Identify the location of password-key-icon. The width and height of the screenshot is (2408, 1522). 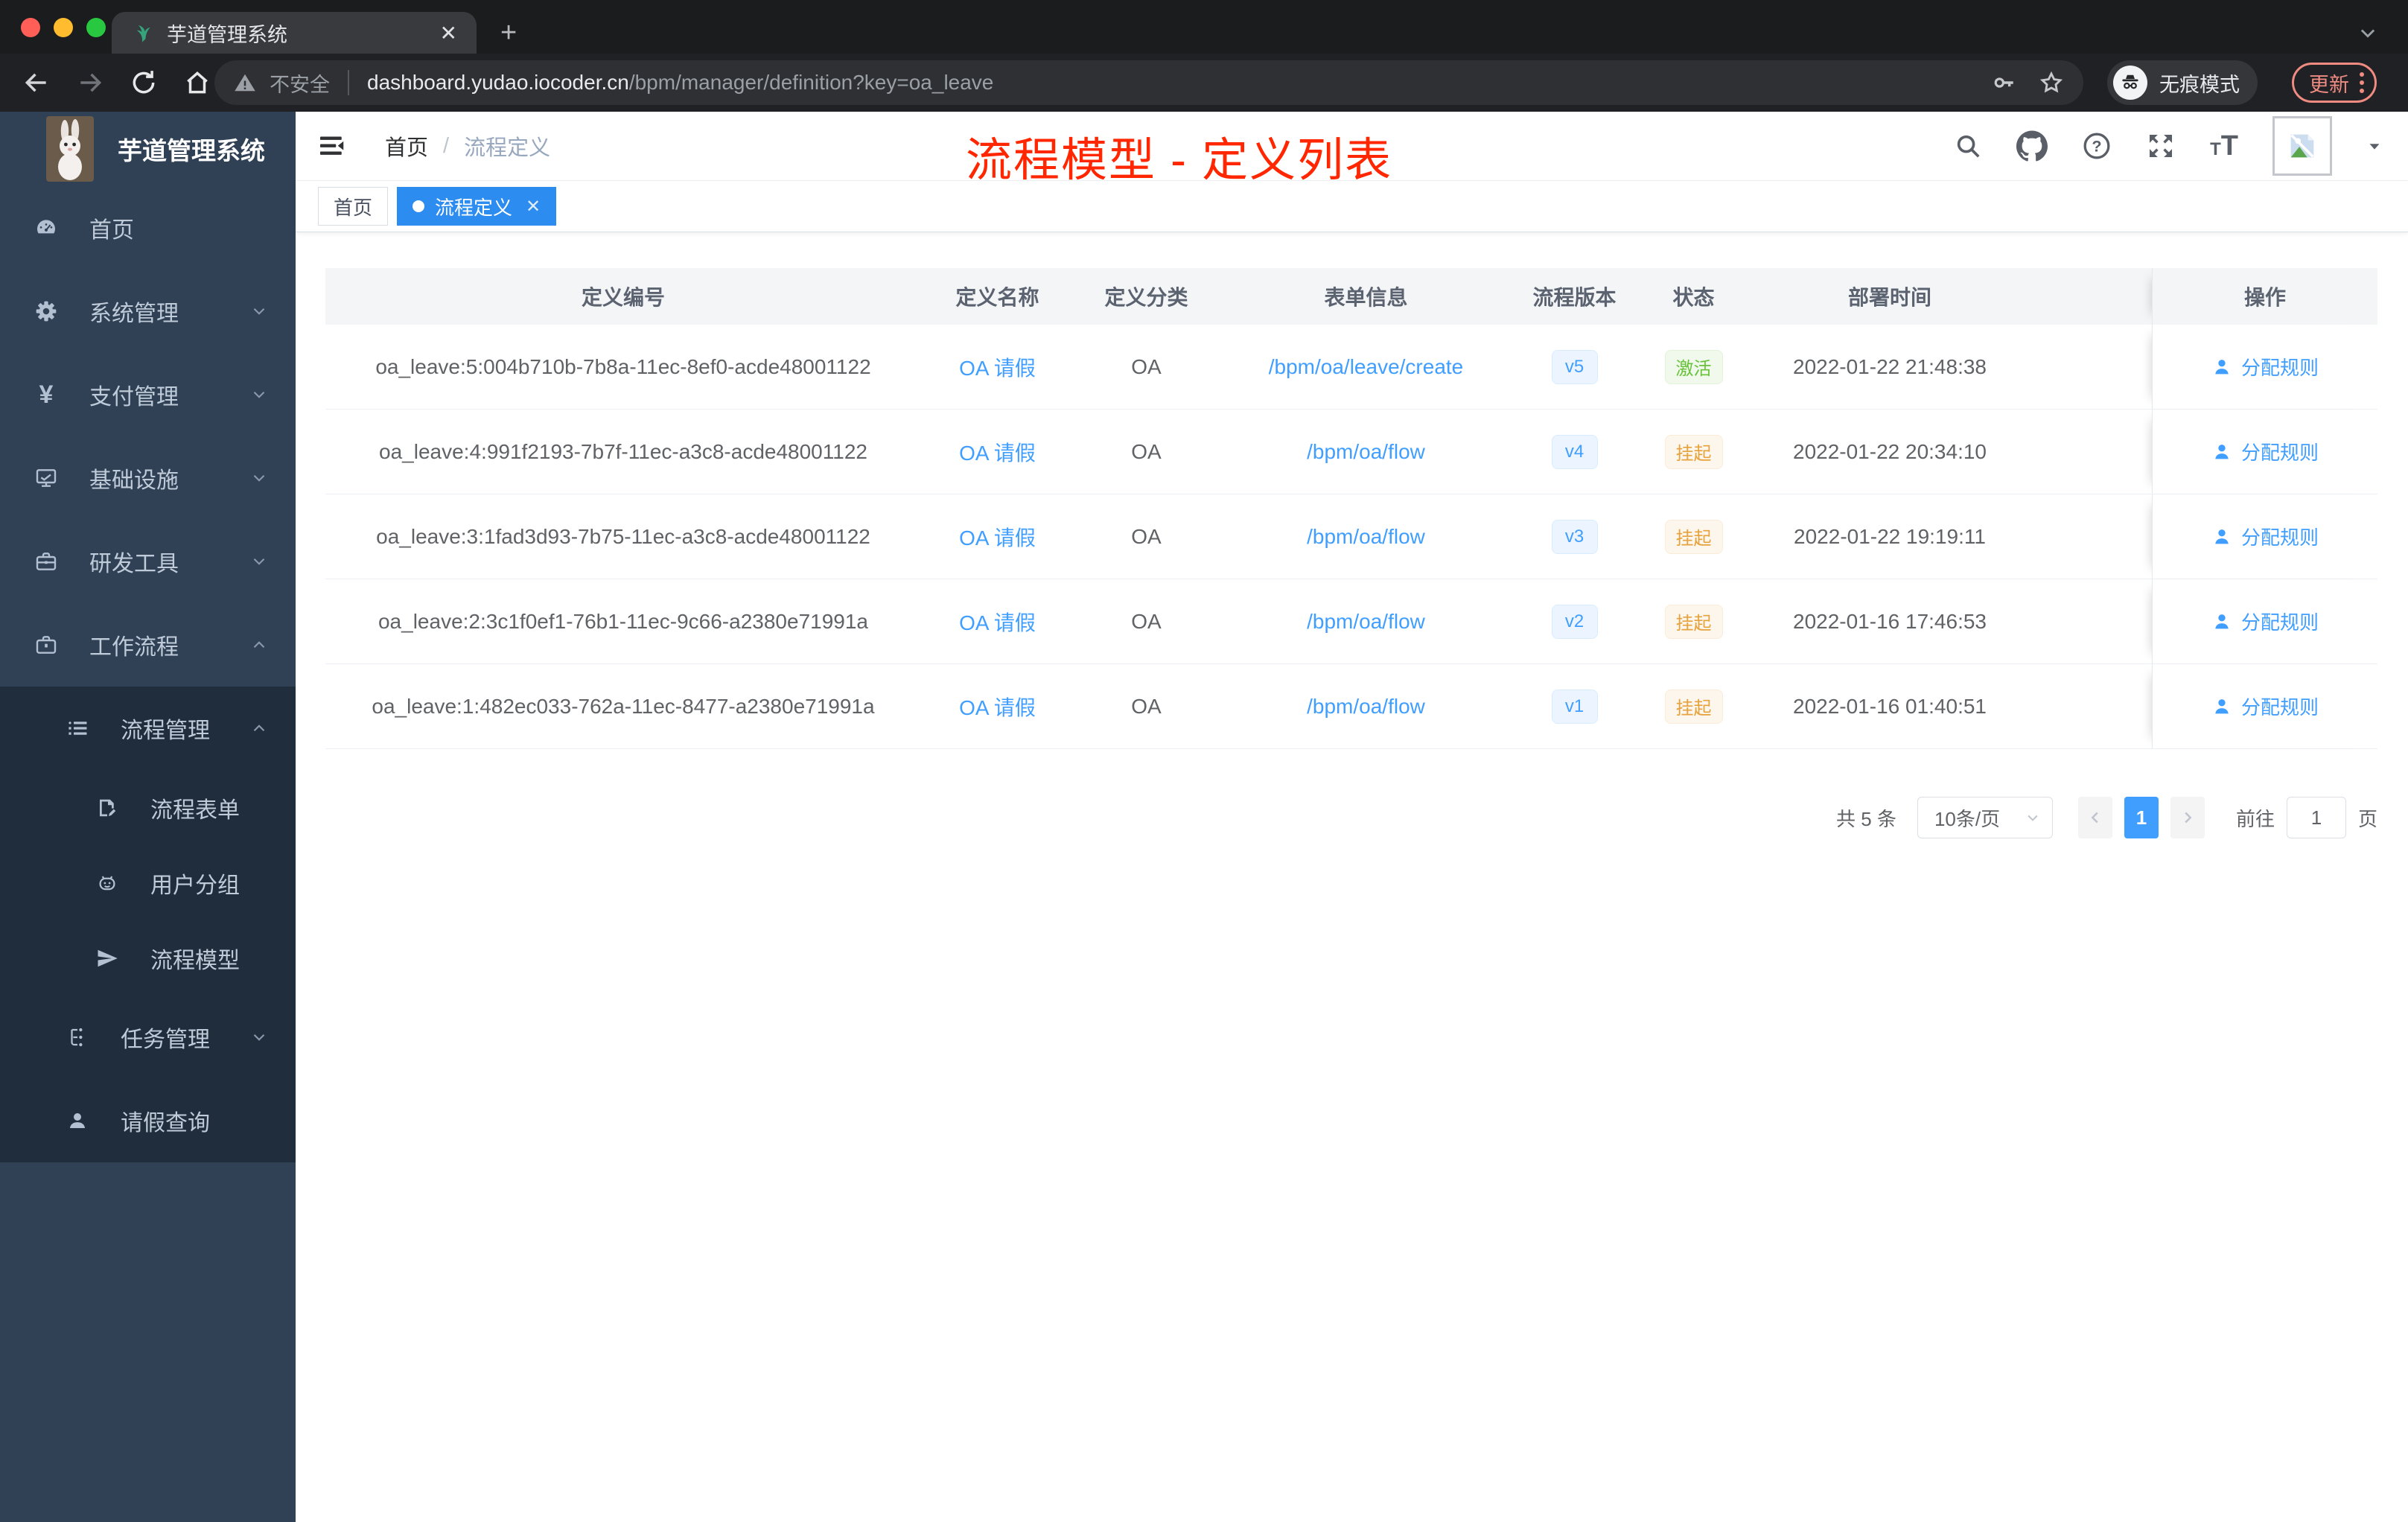
(2003, 82).